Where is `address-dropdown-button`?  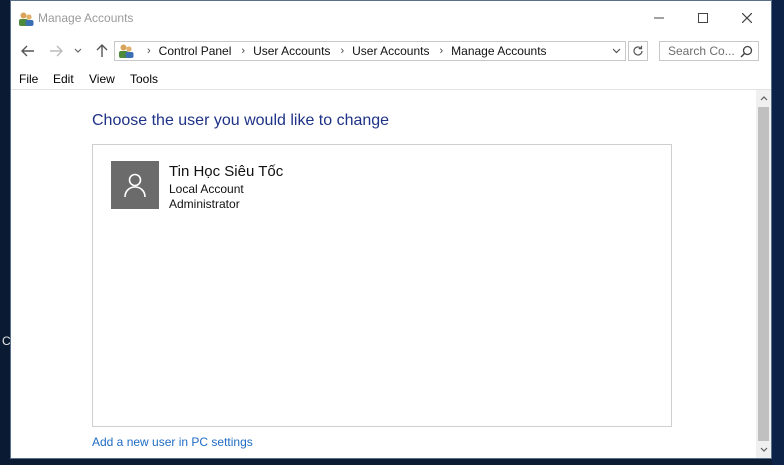 address-dropdown-button is located at coordinates (616, 51).